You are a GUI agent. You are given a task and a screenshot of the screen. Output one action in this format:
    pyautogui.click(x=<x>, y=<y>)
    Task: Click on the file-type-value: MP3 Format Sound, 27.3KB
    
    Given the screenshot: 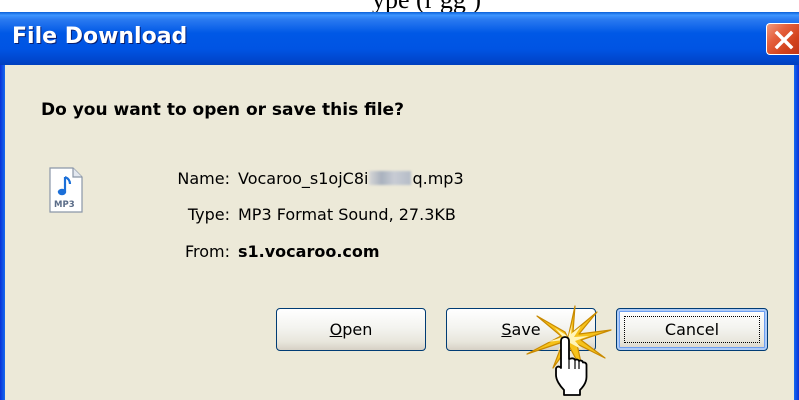 What is the action you would take?
    pyautogui.click(x=347, y=214)
    